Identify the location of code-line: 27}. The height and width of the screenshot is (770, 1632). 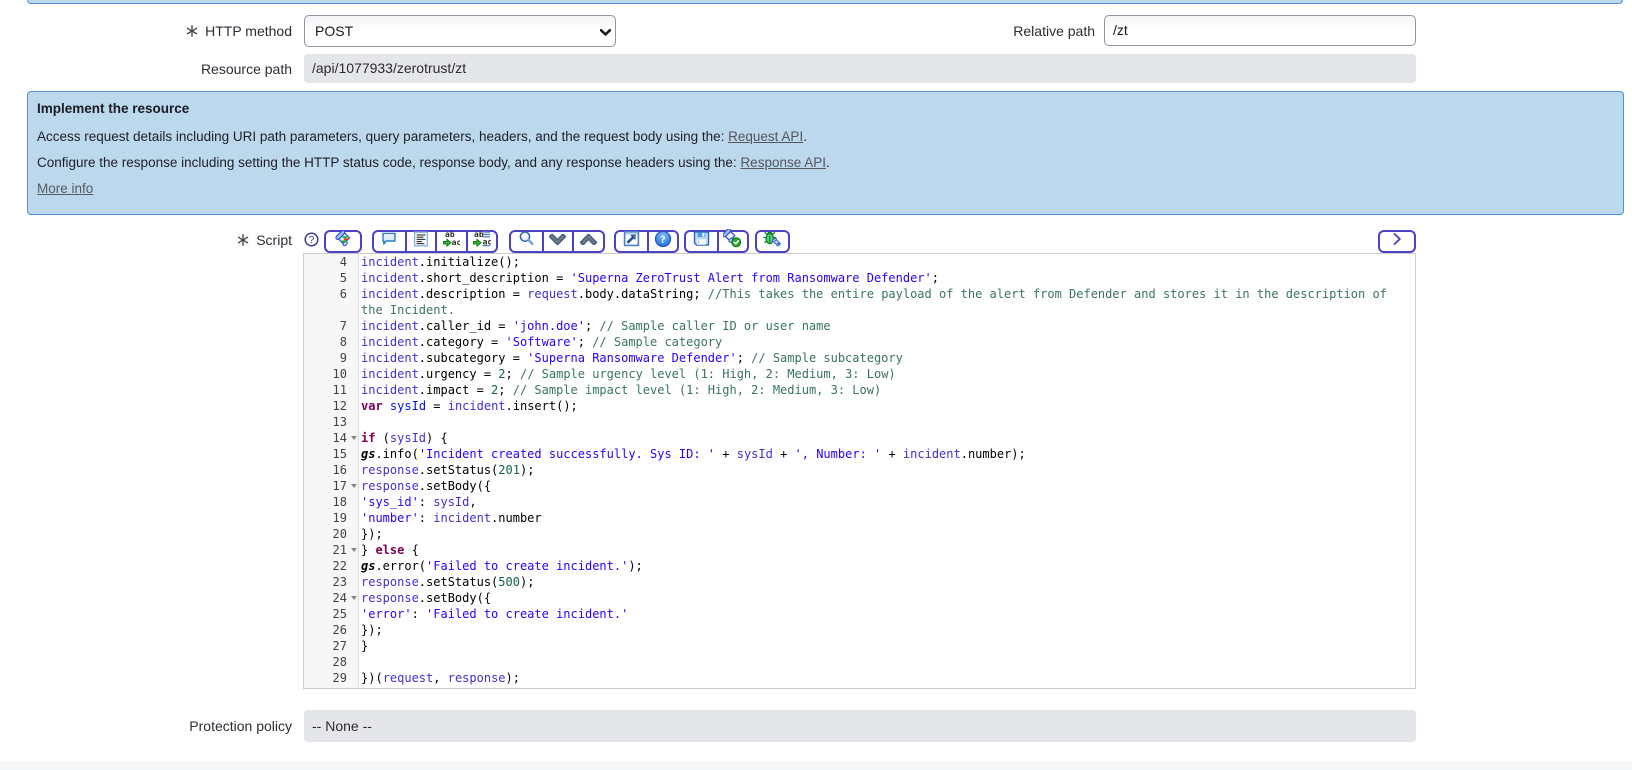
(859, 646).